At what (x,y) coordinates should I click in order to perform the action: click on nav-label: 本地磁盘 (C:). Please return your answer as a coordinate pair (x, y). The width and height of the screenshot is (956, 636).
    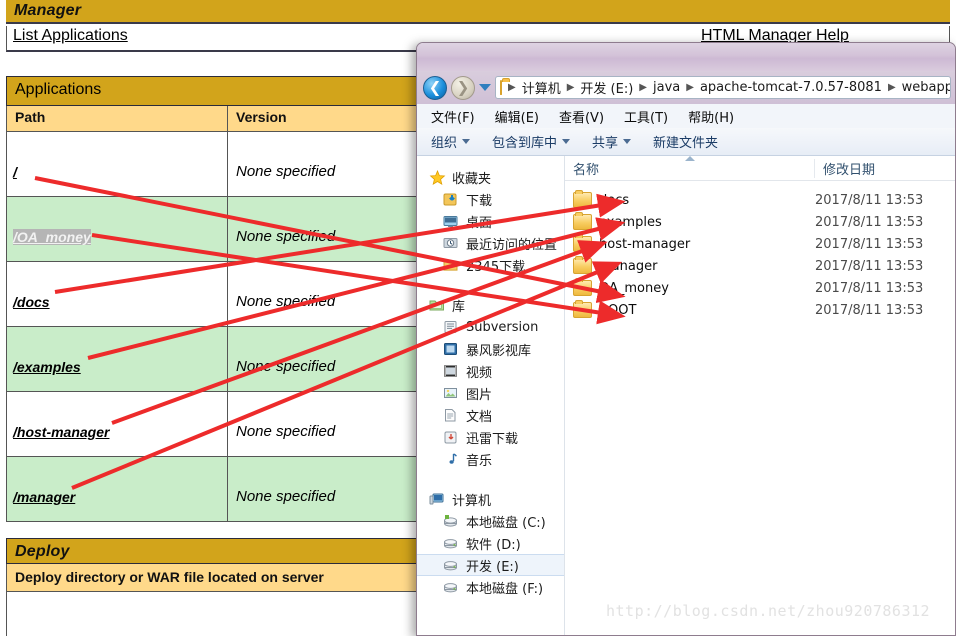
    Looking at the image, I should click on (506, 523).